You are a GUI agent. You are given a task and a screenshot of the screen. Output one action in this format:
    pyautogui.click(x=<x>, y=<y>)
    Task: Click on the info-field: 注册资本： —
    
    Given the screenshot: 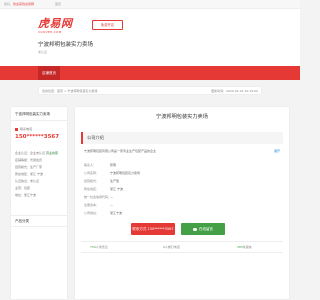 What is the action you would take?
    pyautogui.click(x=98, y=205)
    